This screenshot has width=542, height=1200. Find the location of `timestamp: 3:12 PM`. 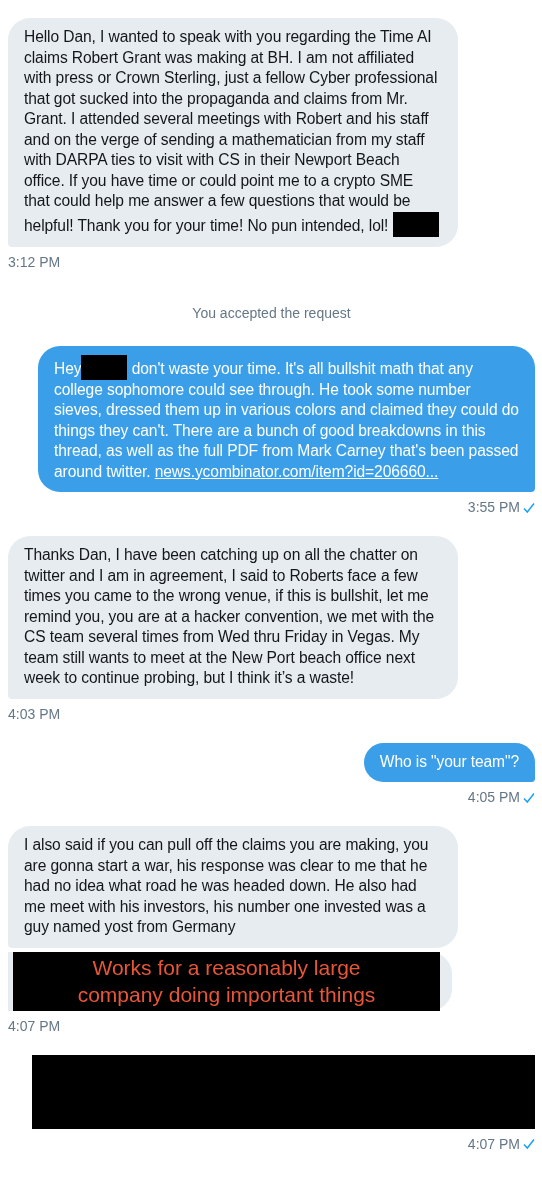

timestamp: 3:12 PM is located at coordinates (34, 262).